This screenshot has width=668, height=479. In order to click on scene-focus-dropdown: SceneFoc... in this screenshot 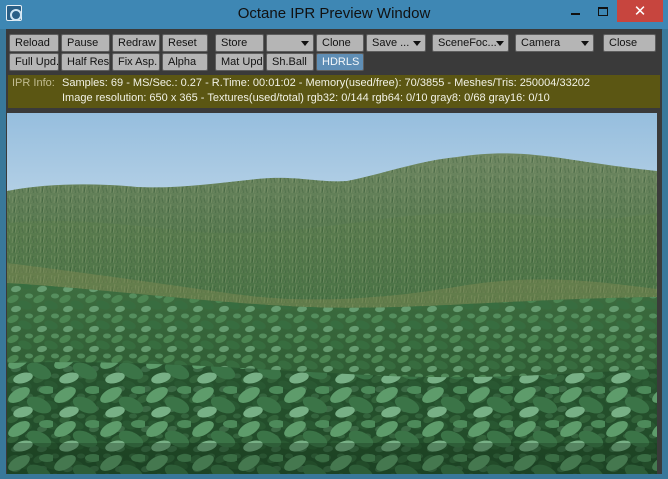, I will do `click(470, 43)`.